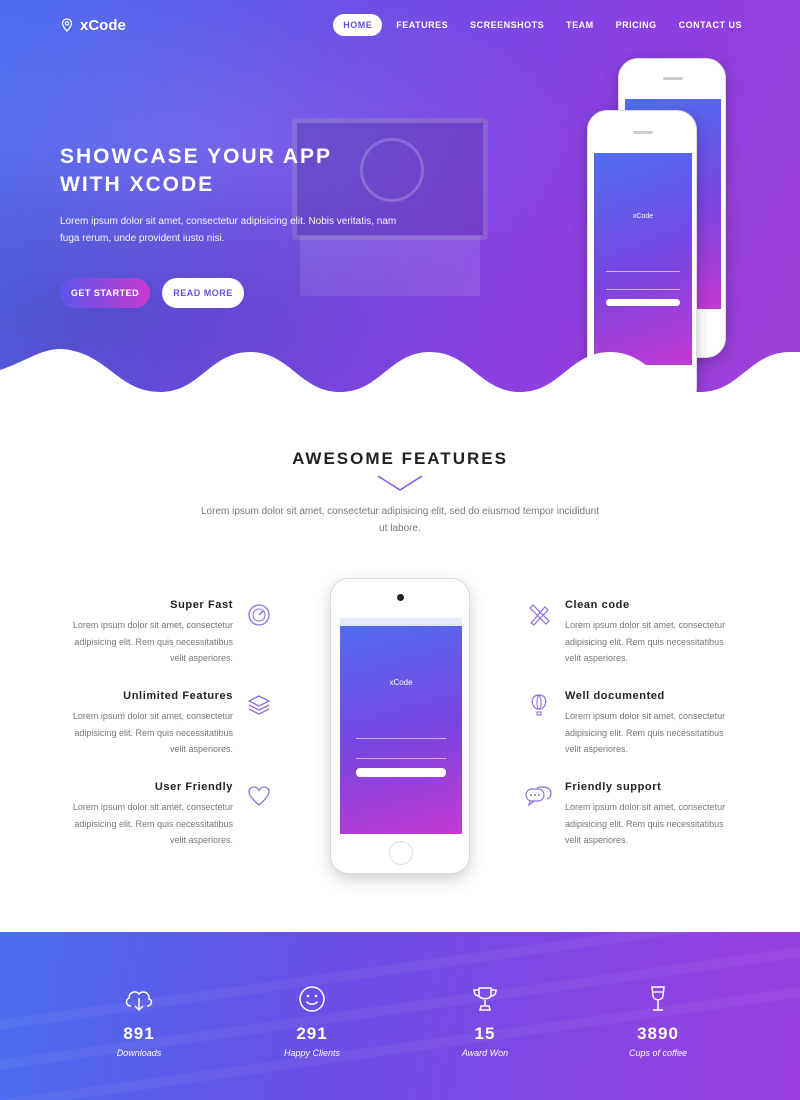  Describe the element at coordinates (658, 1020) in the screenshot. I see `stat-cups-of-coffee: 3890 Cups of coffee` at that location.